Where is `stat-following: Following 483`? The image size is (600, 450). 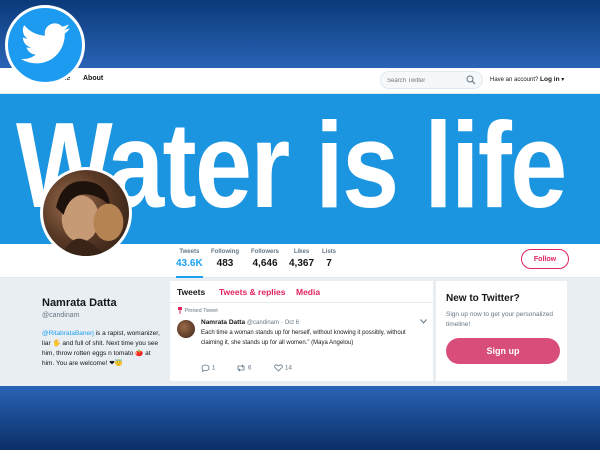
stat-following: Following 483 is located at coordinates (225, 259).